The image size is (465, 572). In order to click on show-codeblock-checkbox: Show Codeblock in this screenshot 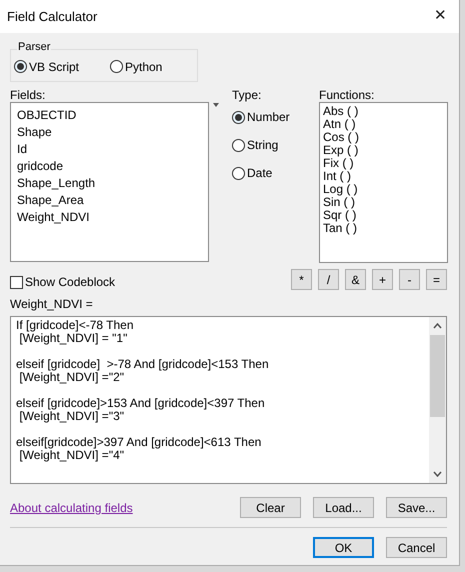, I will do `click(63, 282)`.